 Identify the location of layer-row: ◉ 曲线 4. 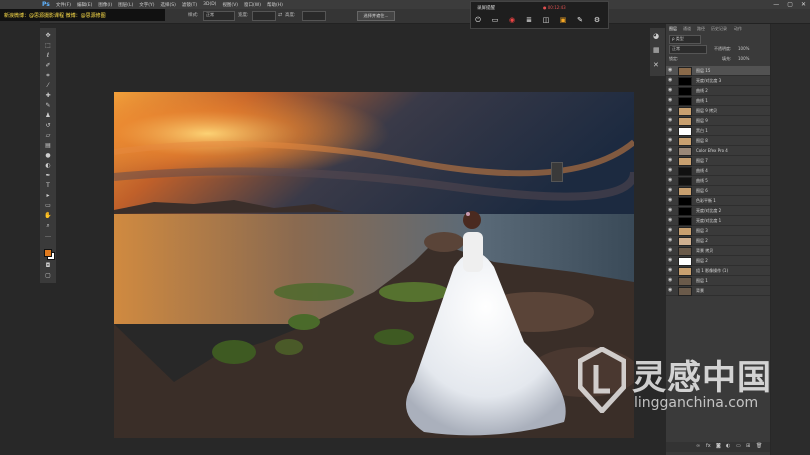
(718, 171).